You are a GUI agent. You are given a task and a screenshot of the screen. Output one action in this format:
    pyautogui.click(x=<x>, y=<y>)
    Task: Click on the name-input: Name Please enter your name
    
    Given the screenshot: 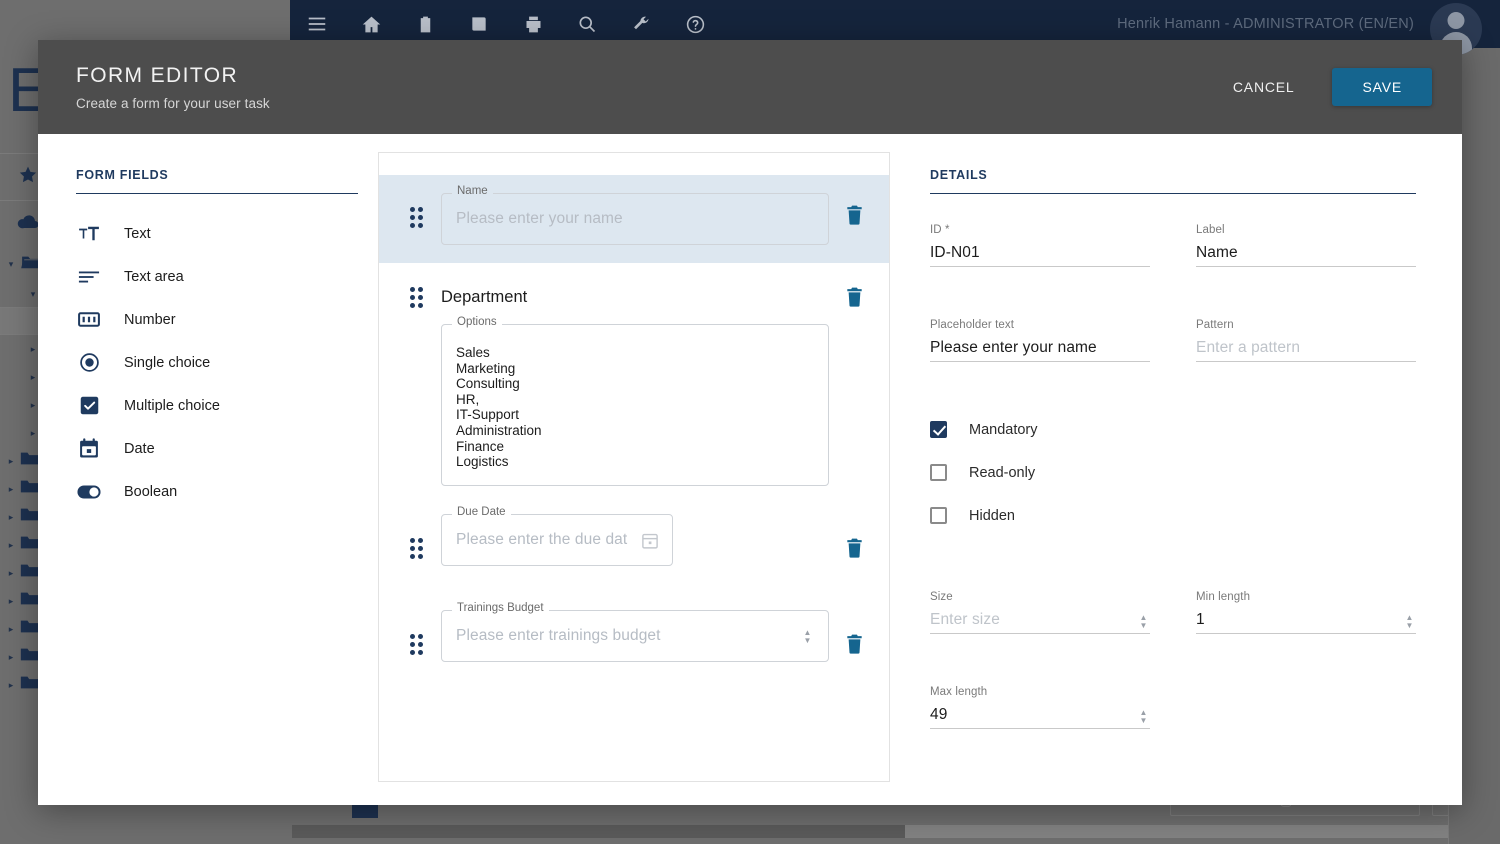 What is the action you would take?
    pyautogui.click(x=635, y=215)
    